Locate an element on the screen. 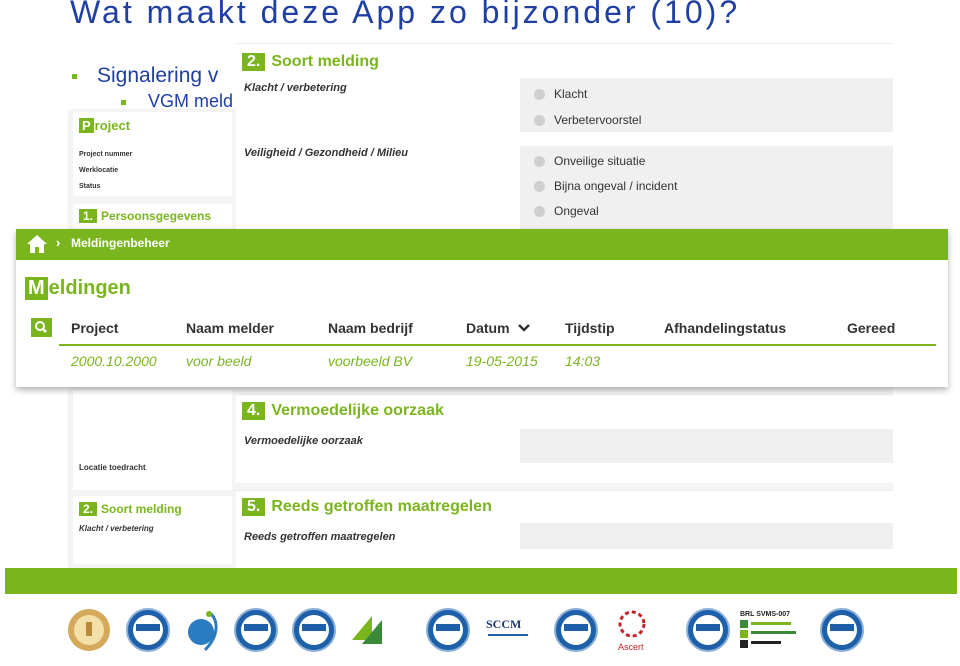  group-klacht-label: Klacht / verbetering is located at coordinates (295, 88).